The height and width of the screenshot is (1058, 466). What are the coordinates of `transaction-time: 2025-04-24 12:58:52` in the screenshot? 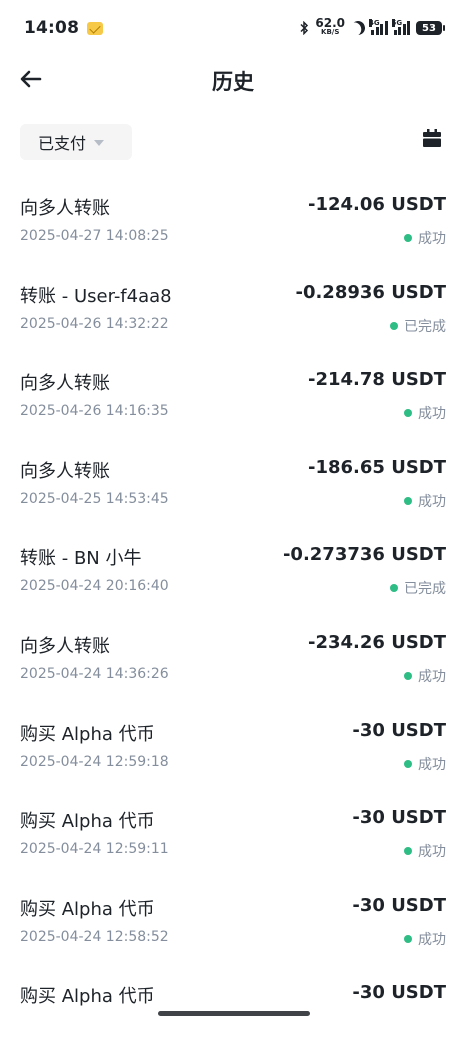 It's located at (94, 936).